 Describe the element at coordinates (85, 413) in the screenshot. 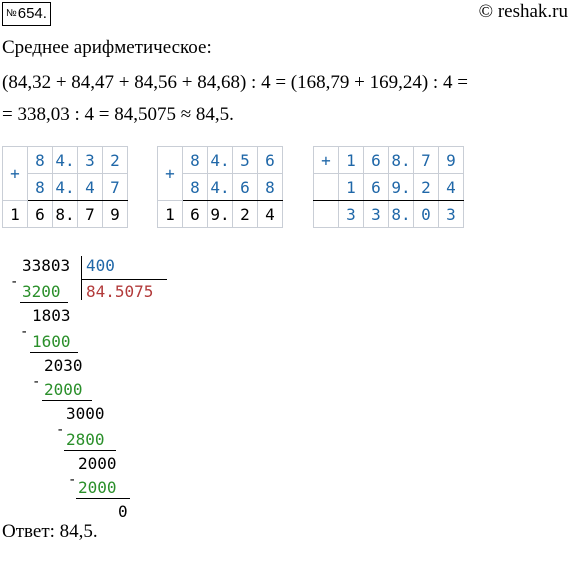

I see `remainder: 3000` at that location.